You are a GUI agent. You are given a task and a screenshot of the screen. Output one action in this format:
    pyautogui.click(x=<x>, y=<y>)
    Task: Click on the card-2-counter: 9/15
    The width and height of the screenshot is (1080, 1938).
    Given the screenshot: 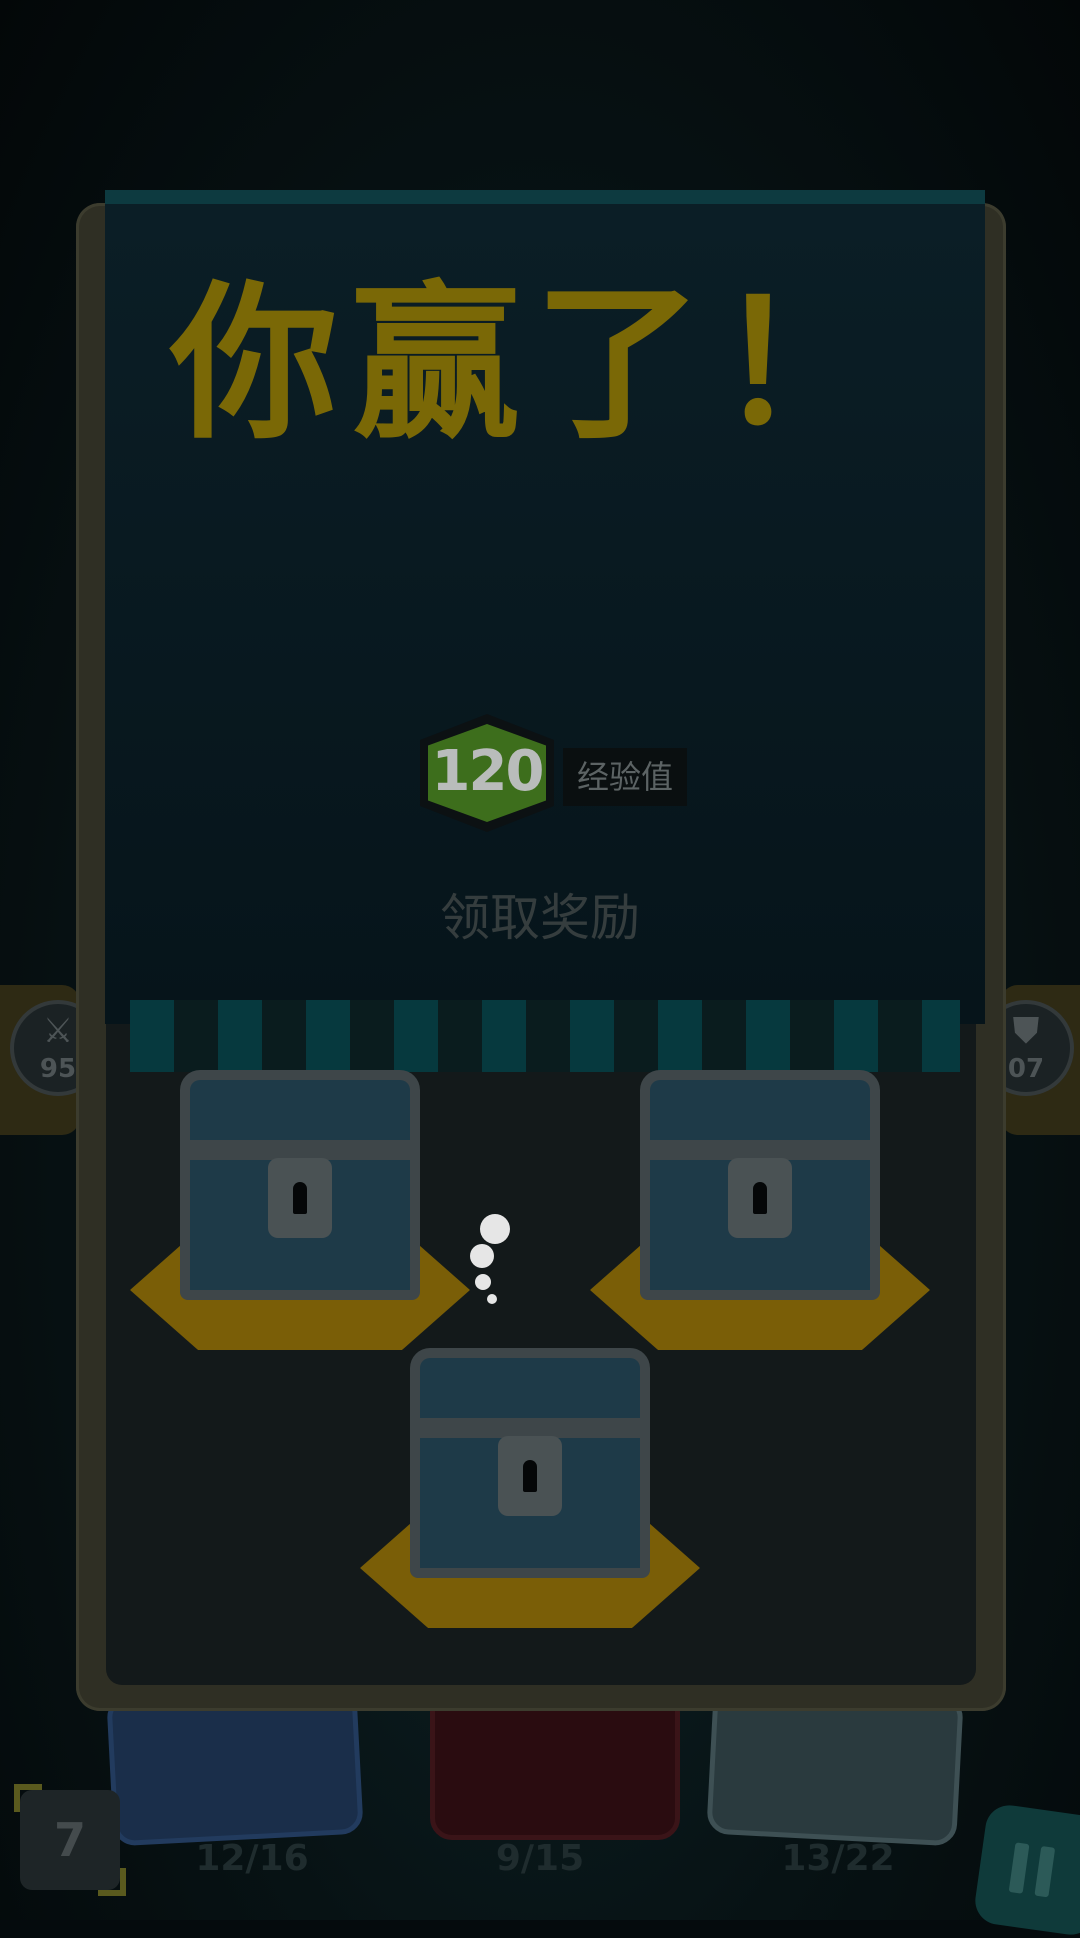 What is the action you would take?
    pyautogui.click(x=540, y=1858)
    